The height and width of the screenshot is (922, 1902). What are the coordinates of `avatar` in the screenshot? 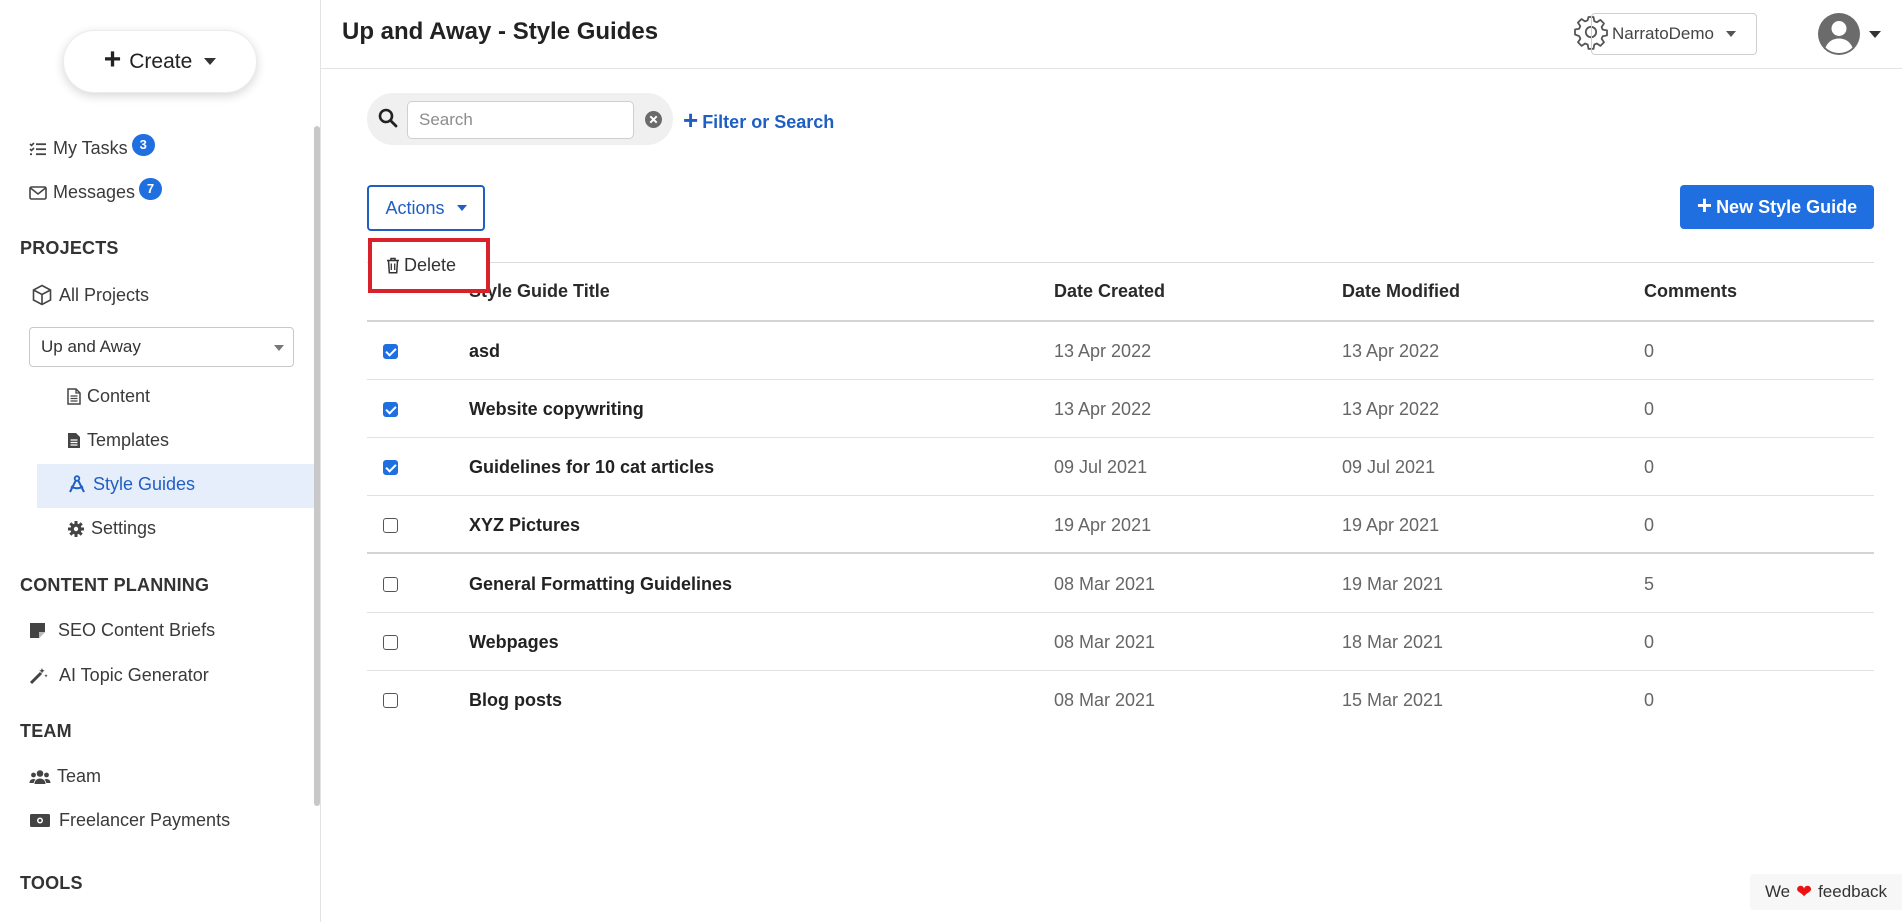 It's located at (1839, 34).